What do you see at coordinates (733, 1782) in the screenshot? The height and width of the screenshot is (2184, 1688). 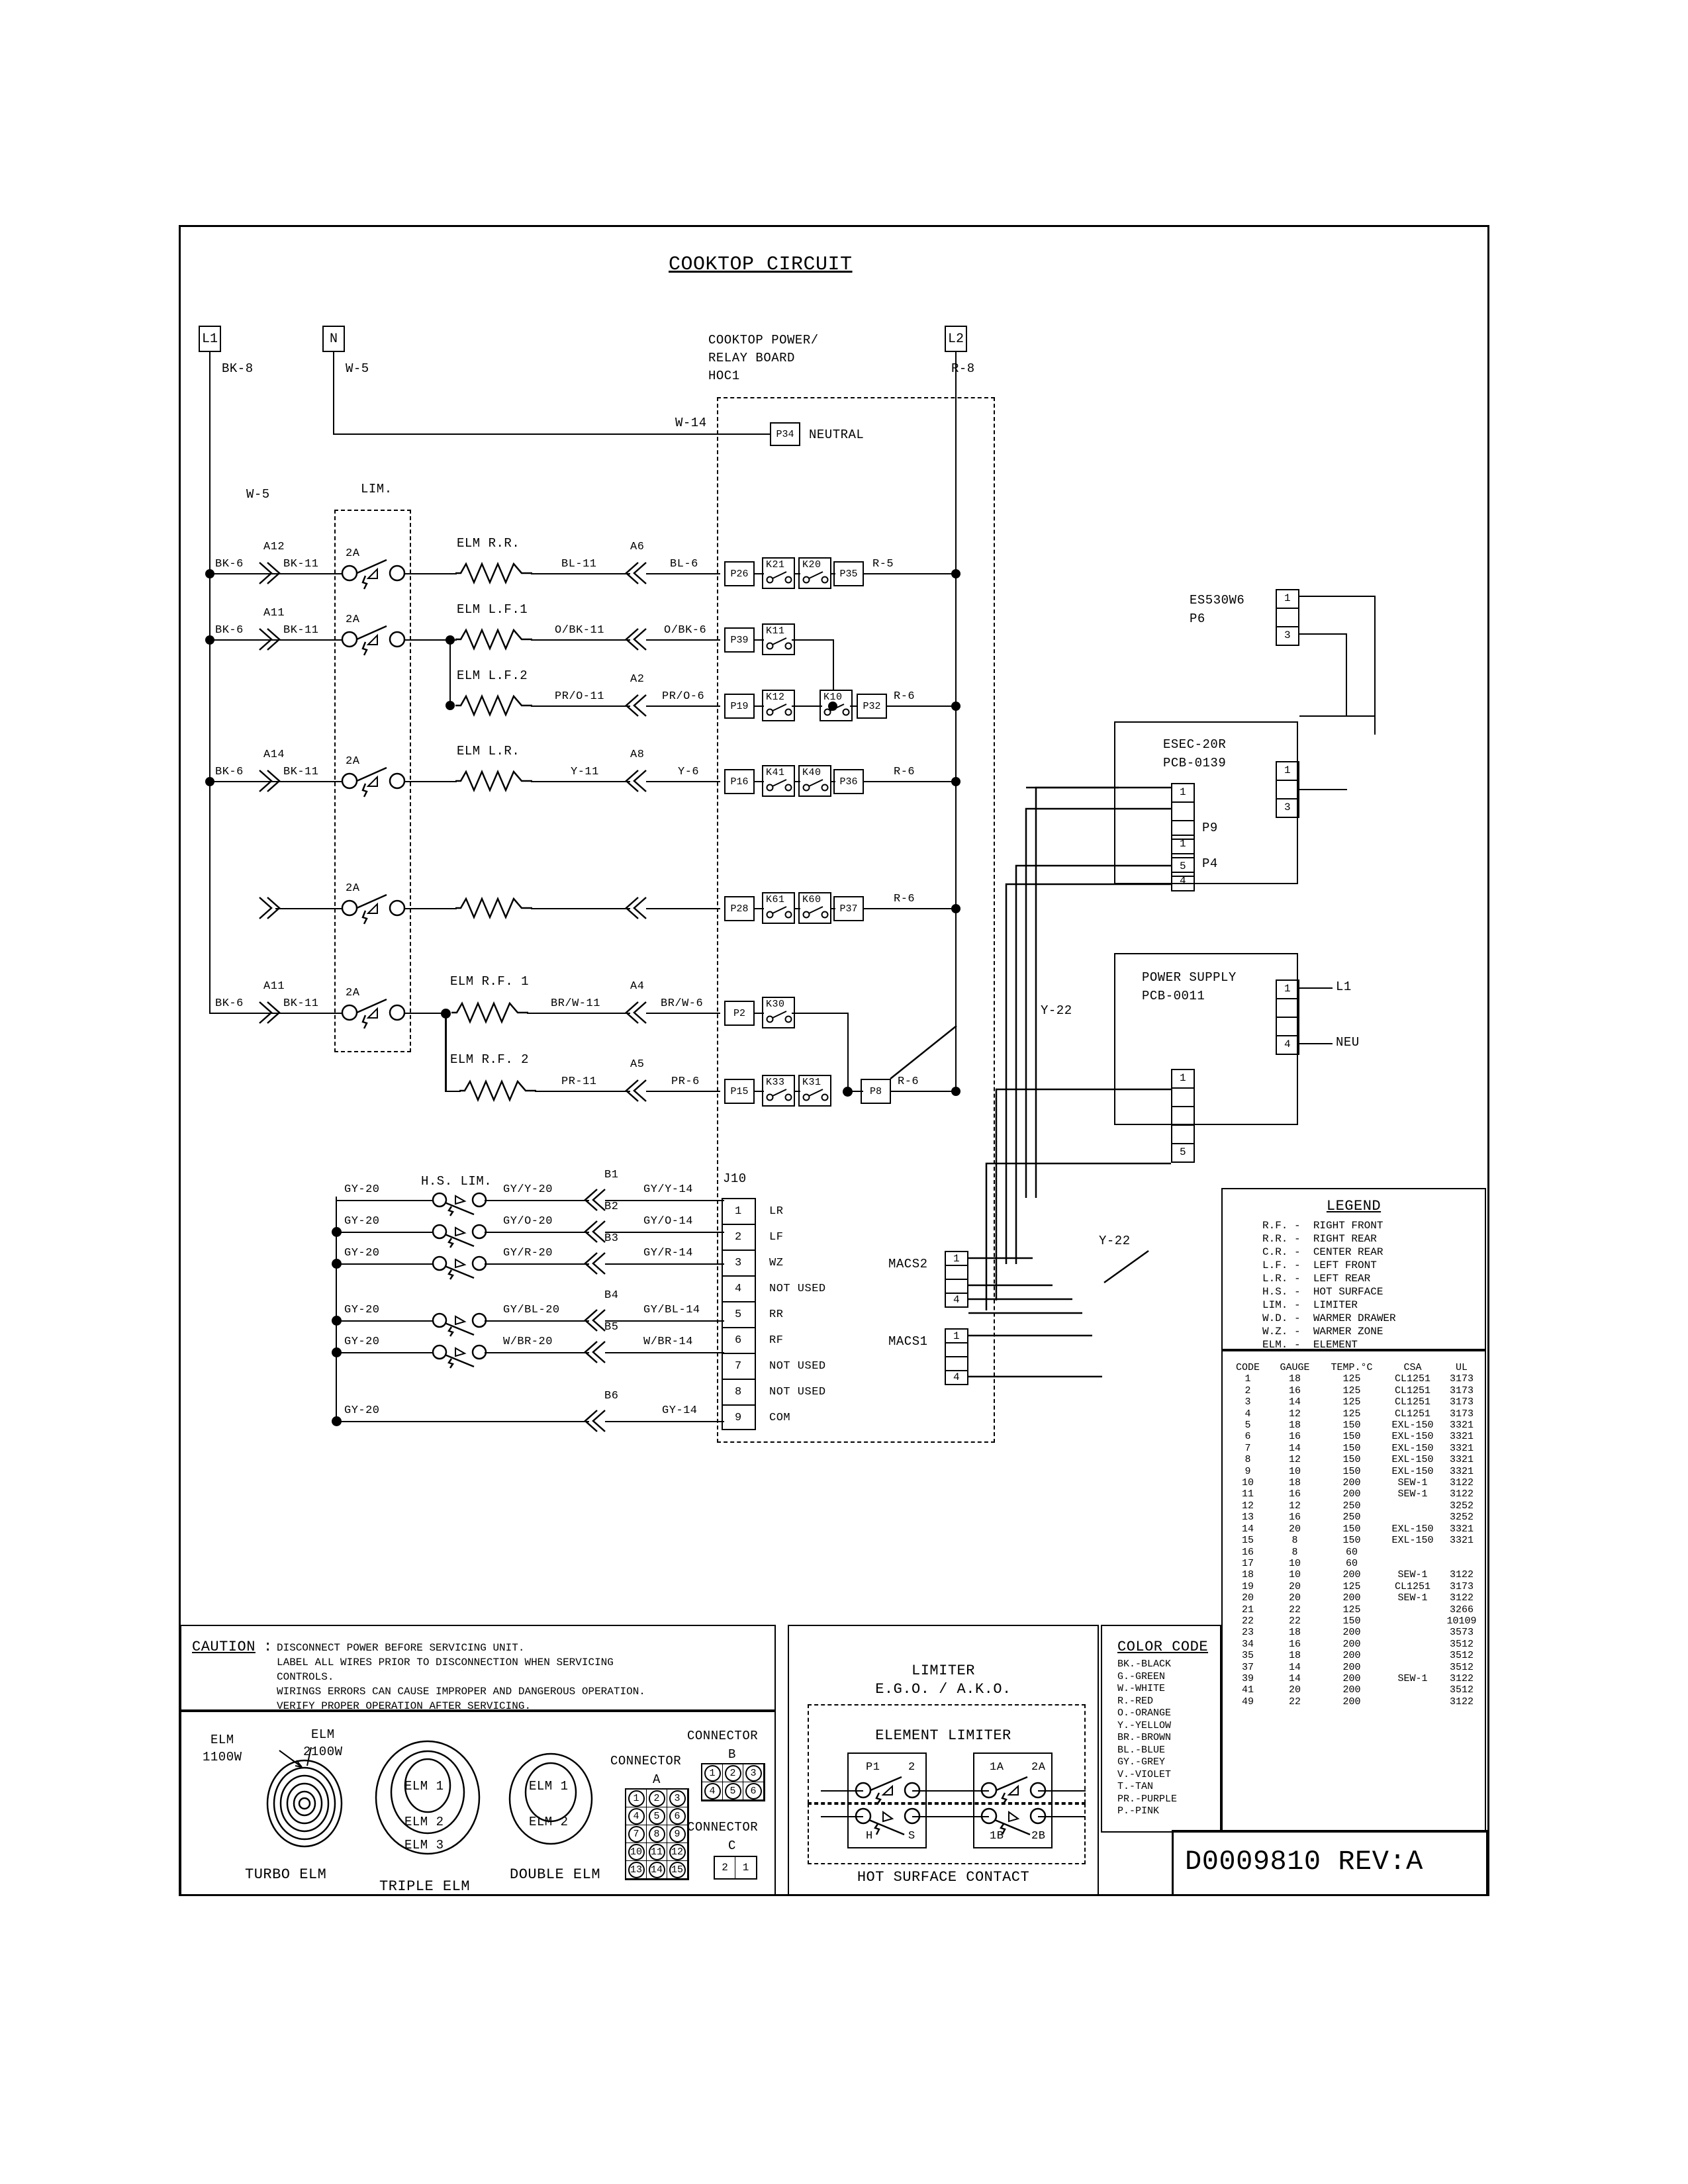 I see `connector-b-grid: 123 456` at bounding box center [733, 1782].